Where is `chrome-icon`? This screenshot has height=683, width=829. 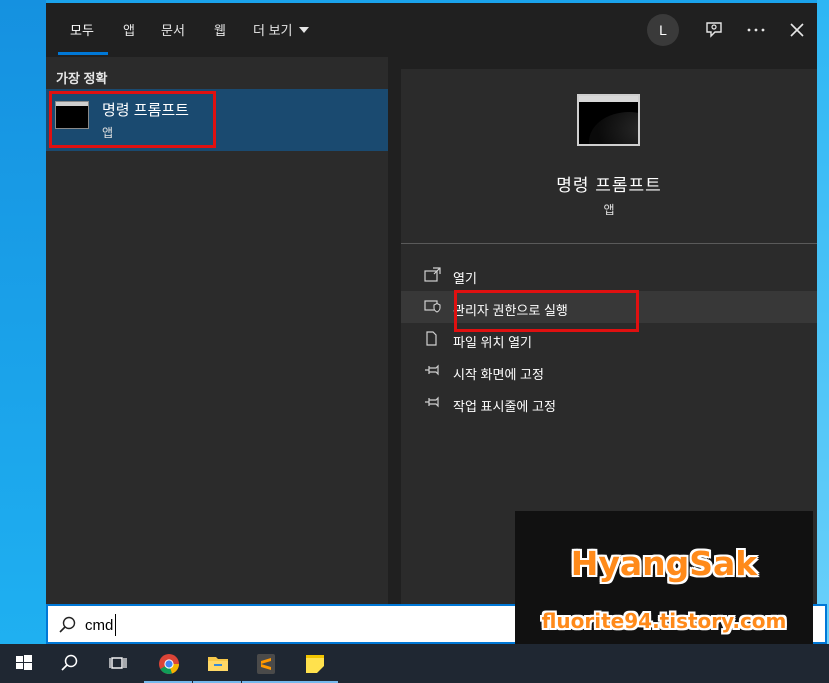
chrome-icon is located at coordinates (169, 664).